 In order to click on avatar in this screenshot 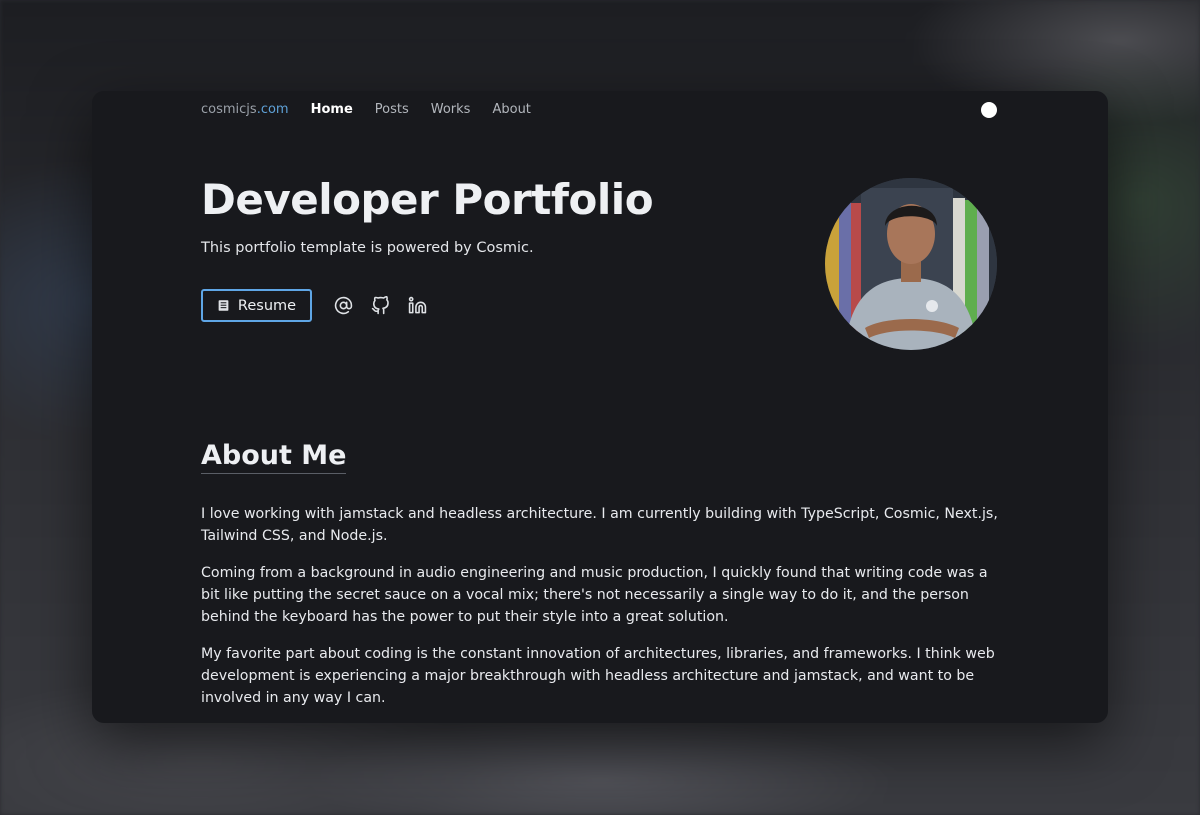, I will do `click(911, 264)`.